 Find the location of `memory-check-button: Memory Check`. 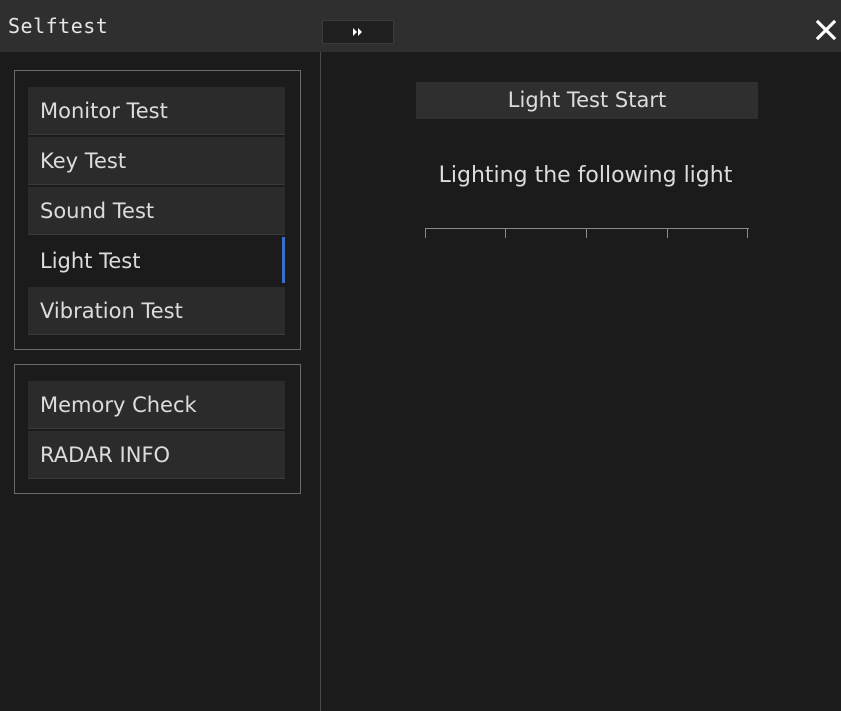

memory-check-button: Memory Check is located at coordinates (156, 405).